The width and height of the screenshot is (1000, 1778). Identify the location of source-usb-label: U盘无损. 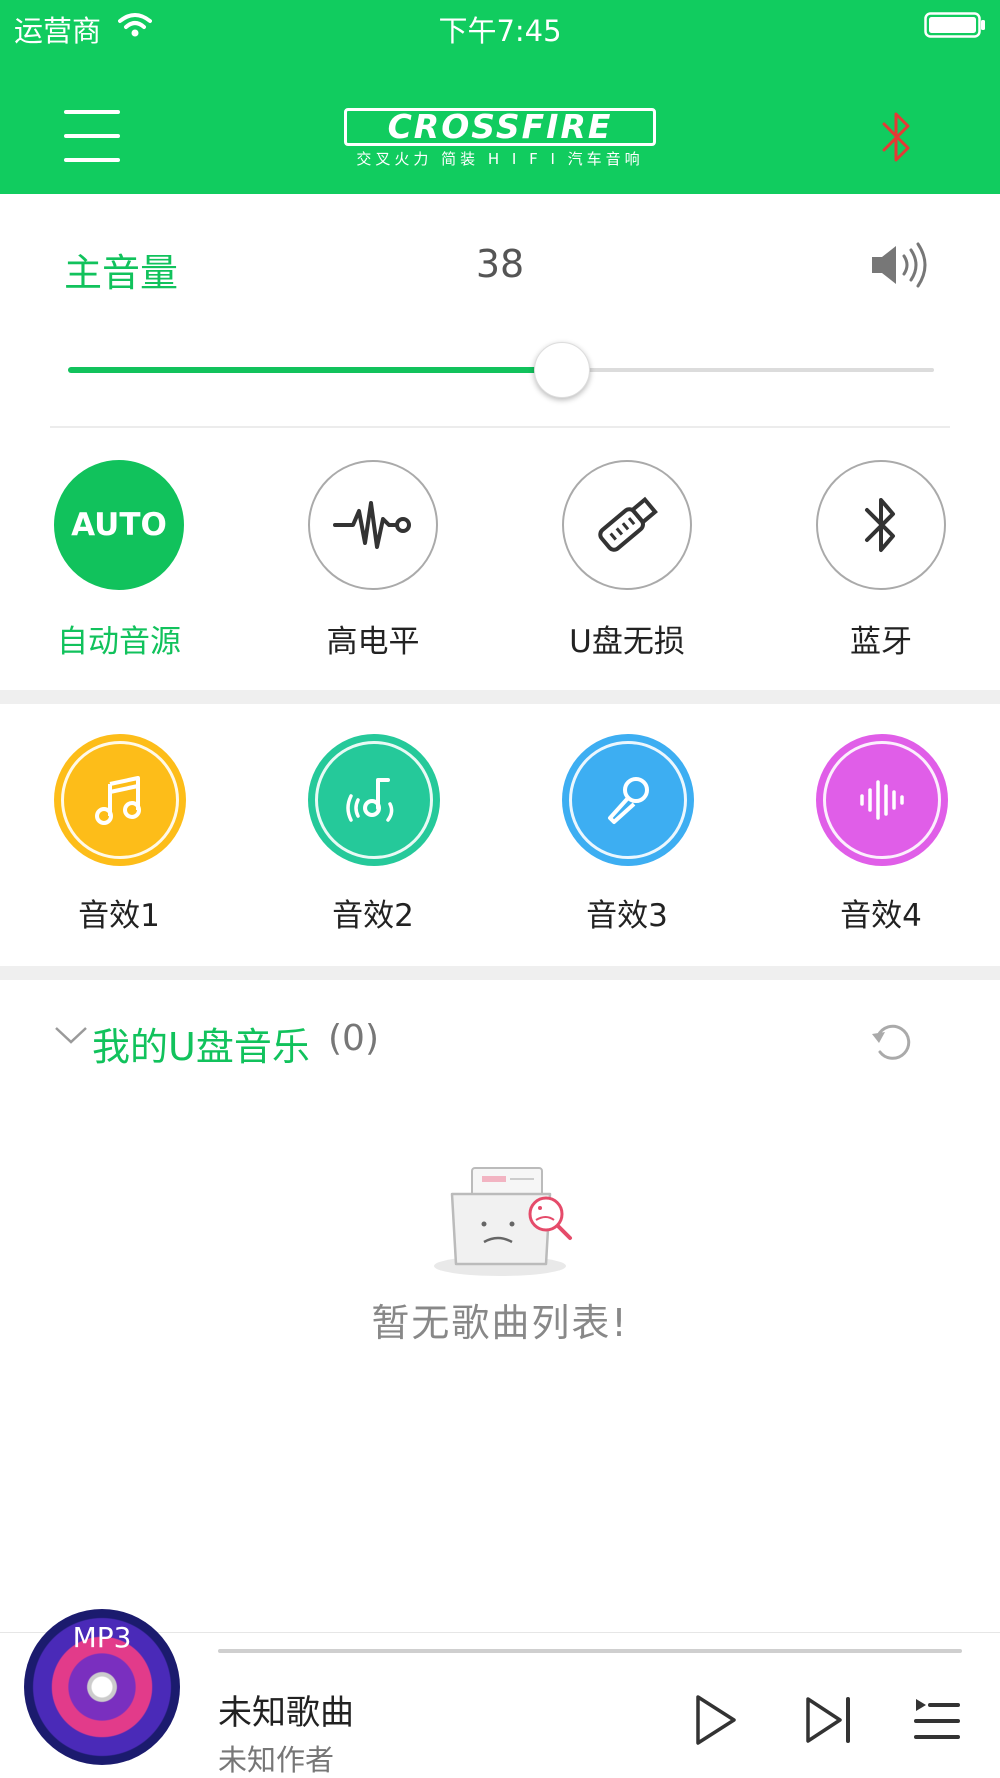
(627, 642).